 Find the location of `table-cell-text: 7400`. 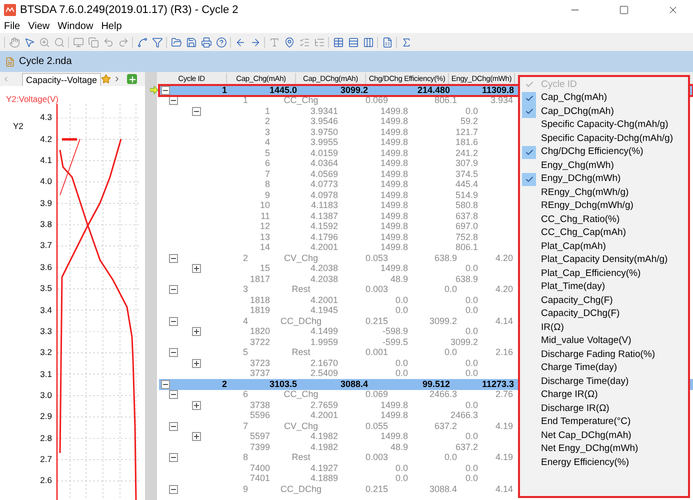

table-cell-text: 7400 is located at coordinates (259, 468).